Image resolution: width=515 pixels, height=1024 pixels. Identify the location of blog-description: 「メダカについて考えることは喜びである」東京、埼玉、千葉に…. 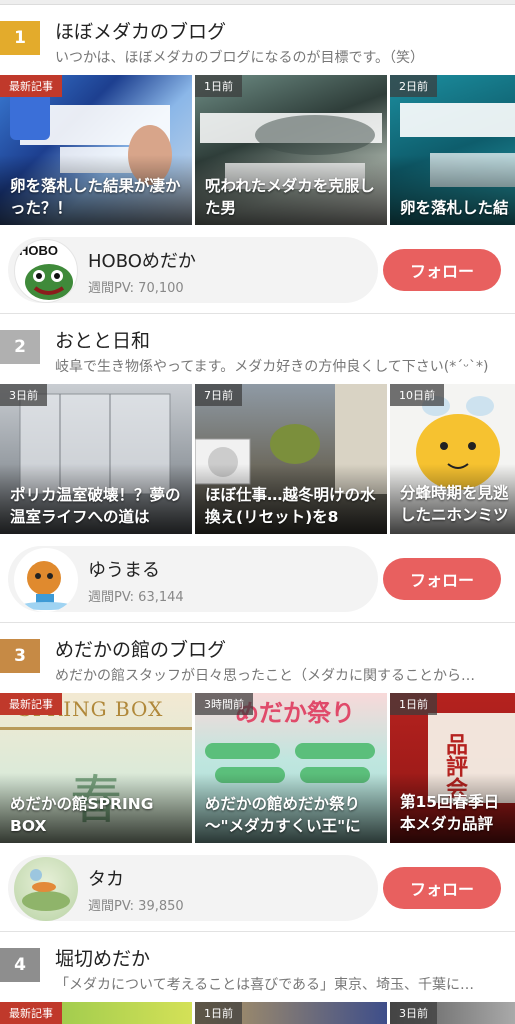
(265, 985).